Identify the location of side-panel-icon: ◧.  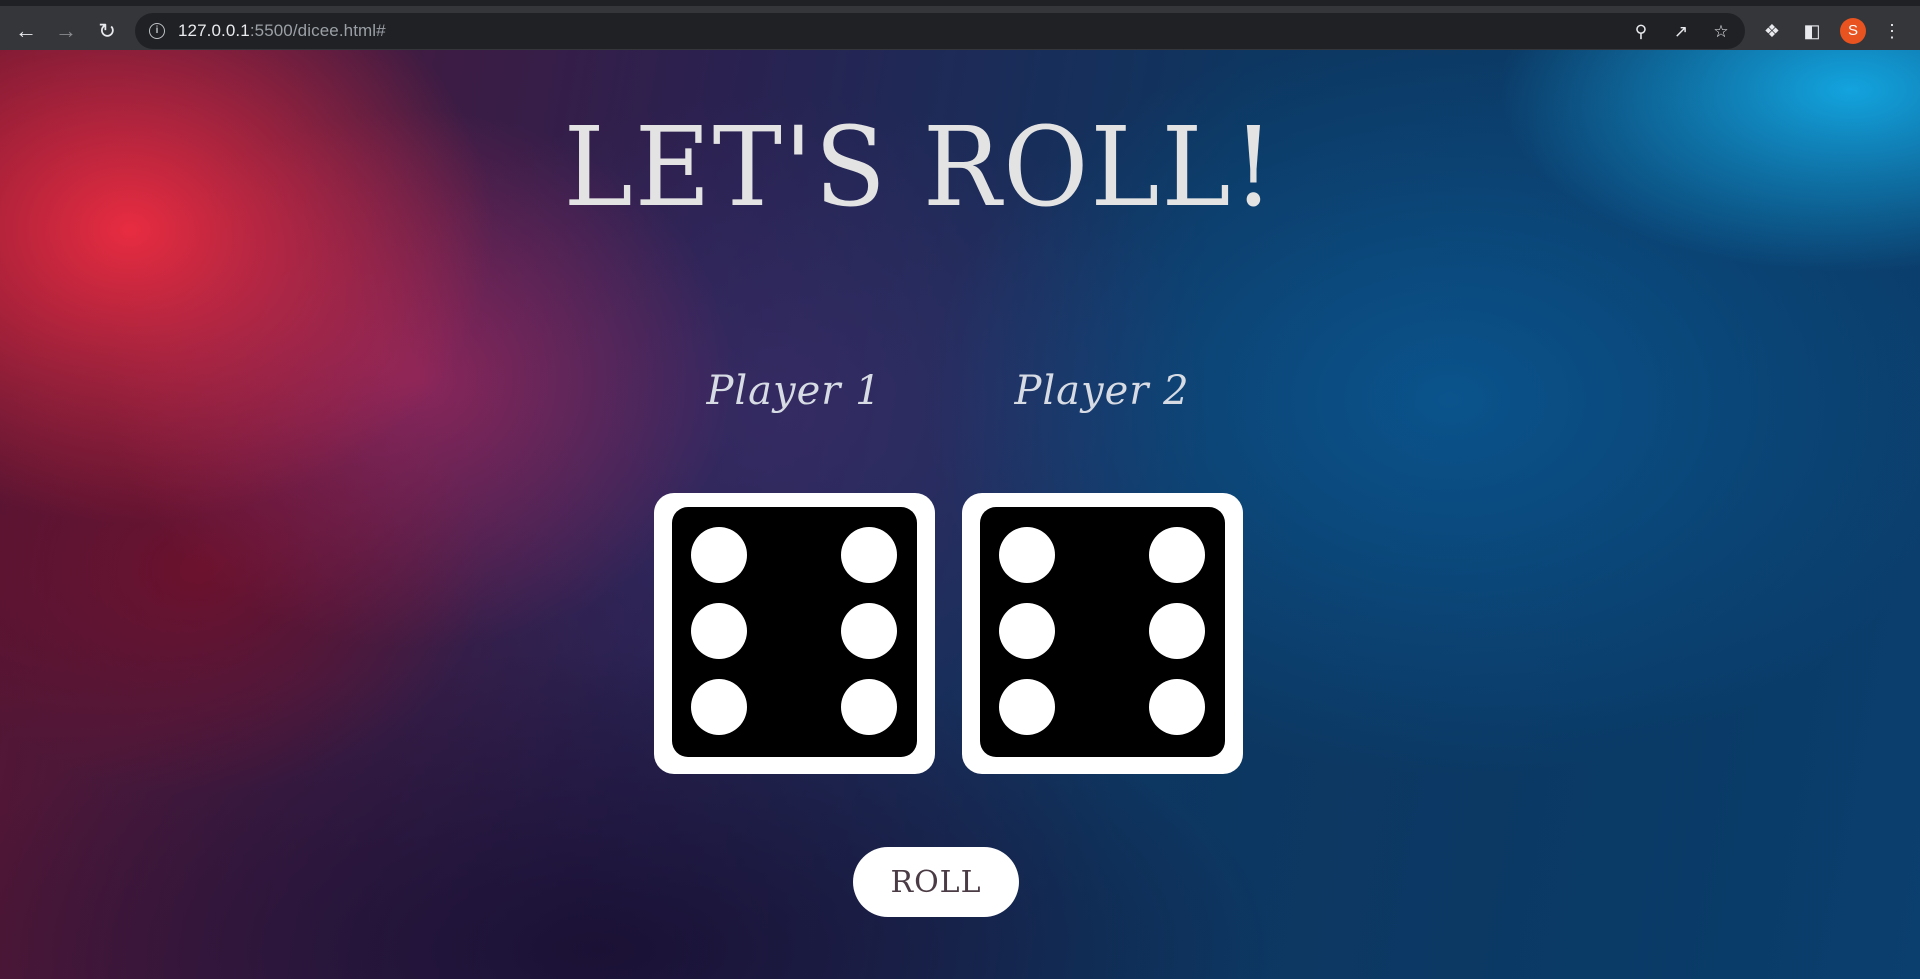
(1812, 31).